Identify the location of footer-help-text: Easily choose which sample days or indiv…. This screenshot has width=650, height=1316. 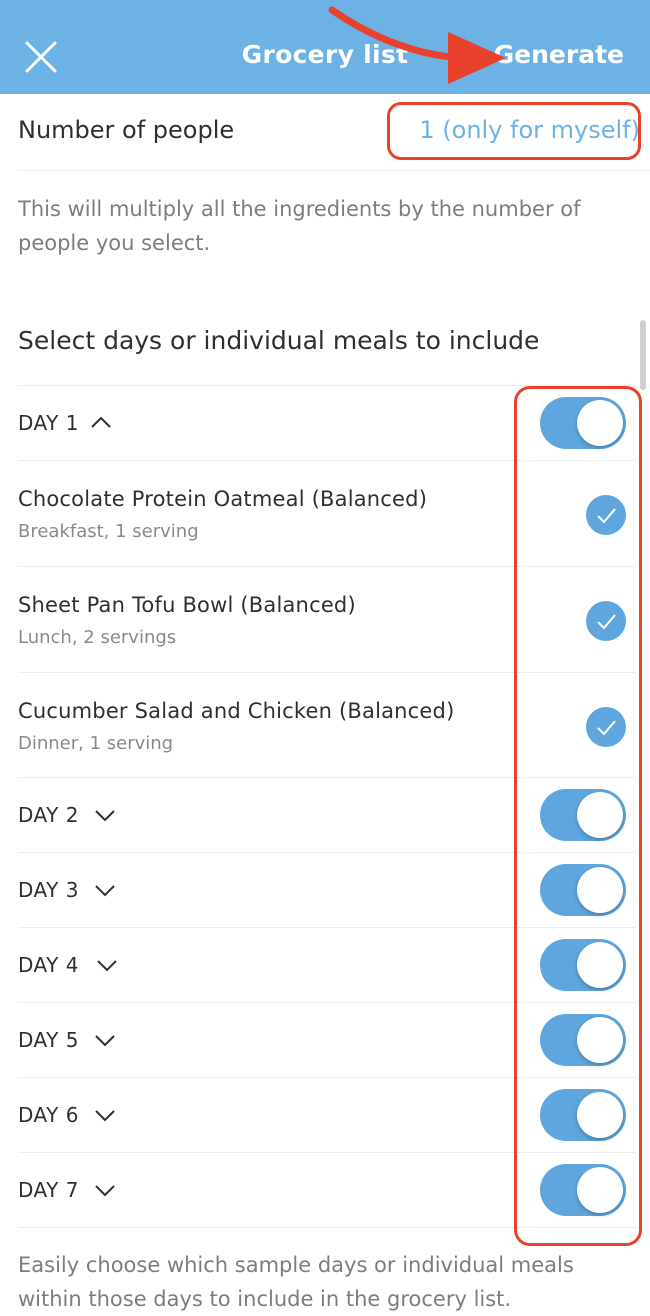
(296, 1282).